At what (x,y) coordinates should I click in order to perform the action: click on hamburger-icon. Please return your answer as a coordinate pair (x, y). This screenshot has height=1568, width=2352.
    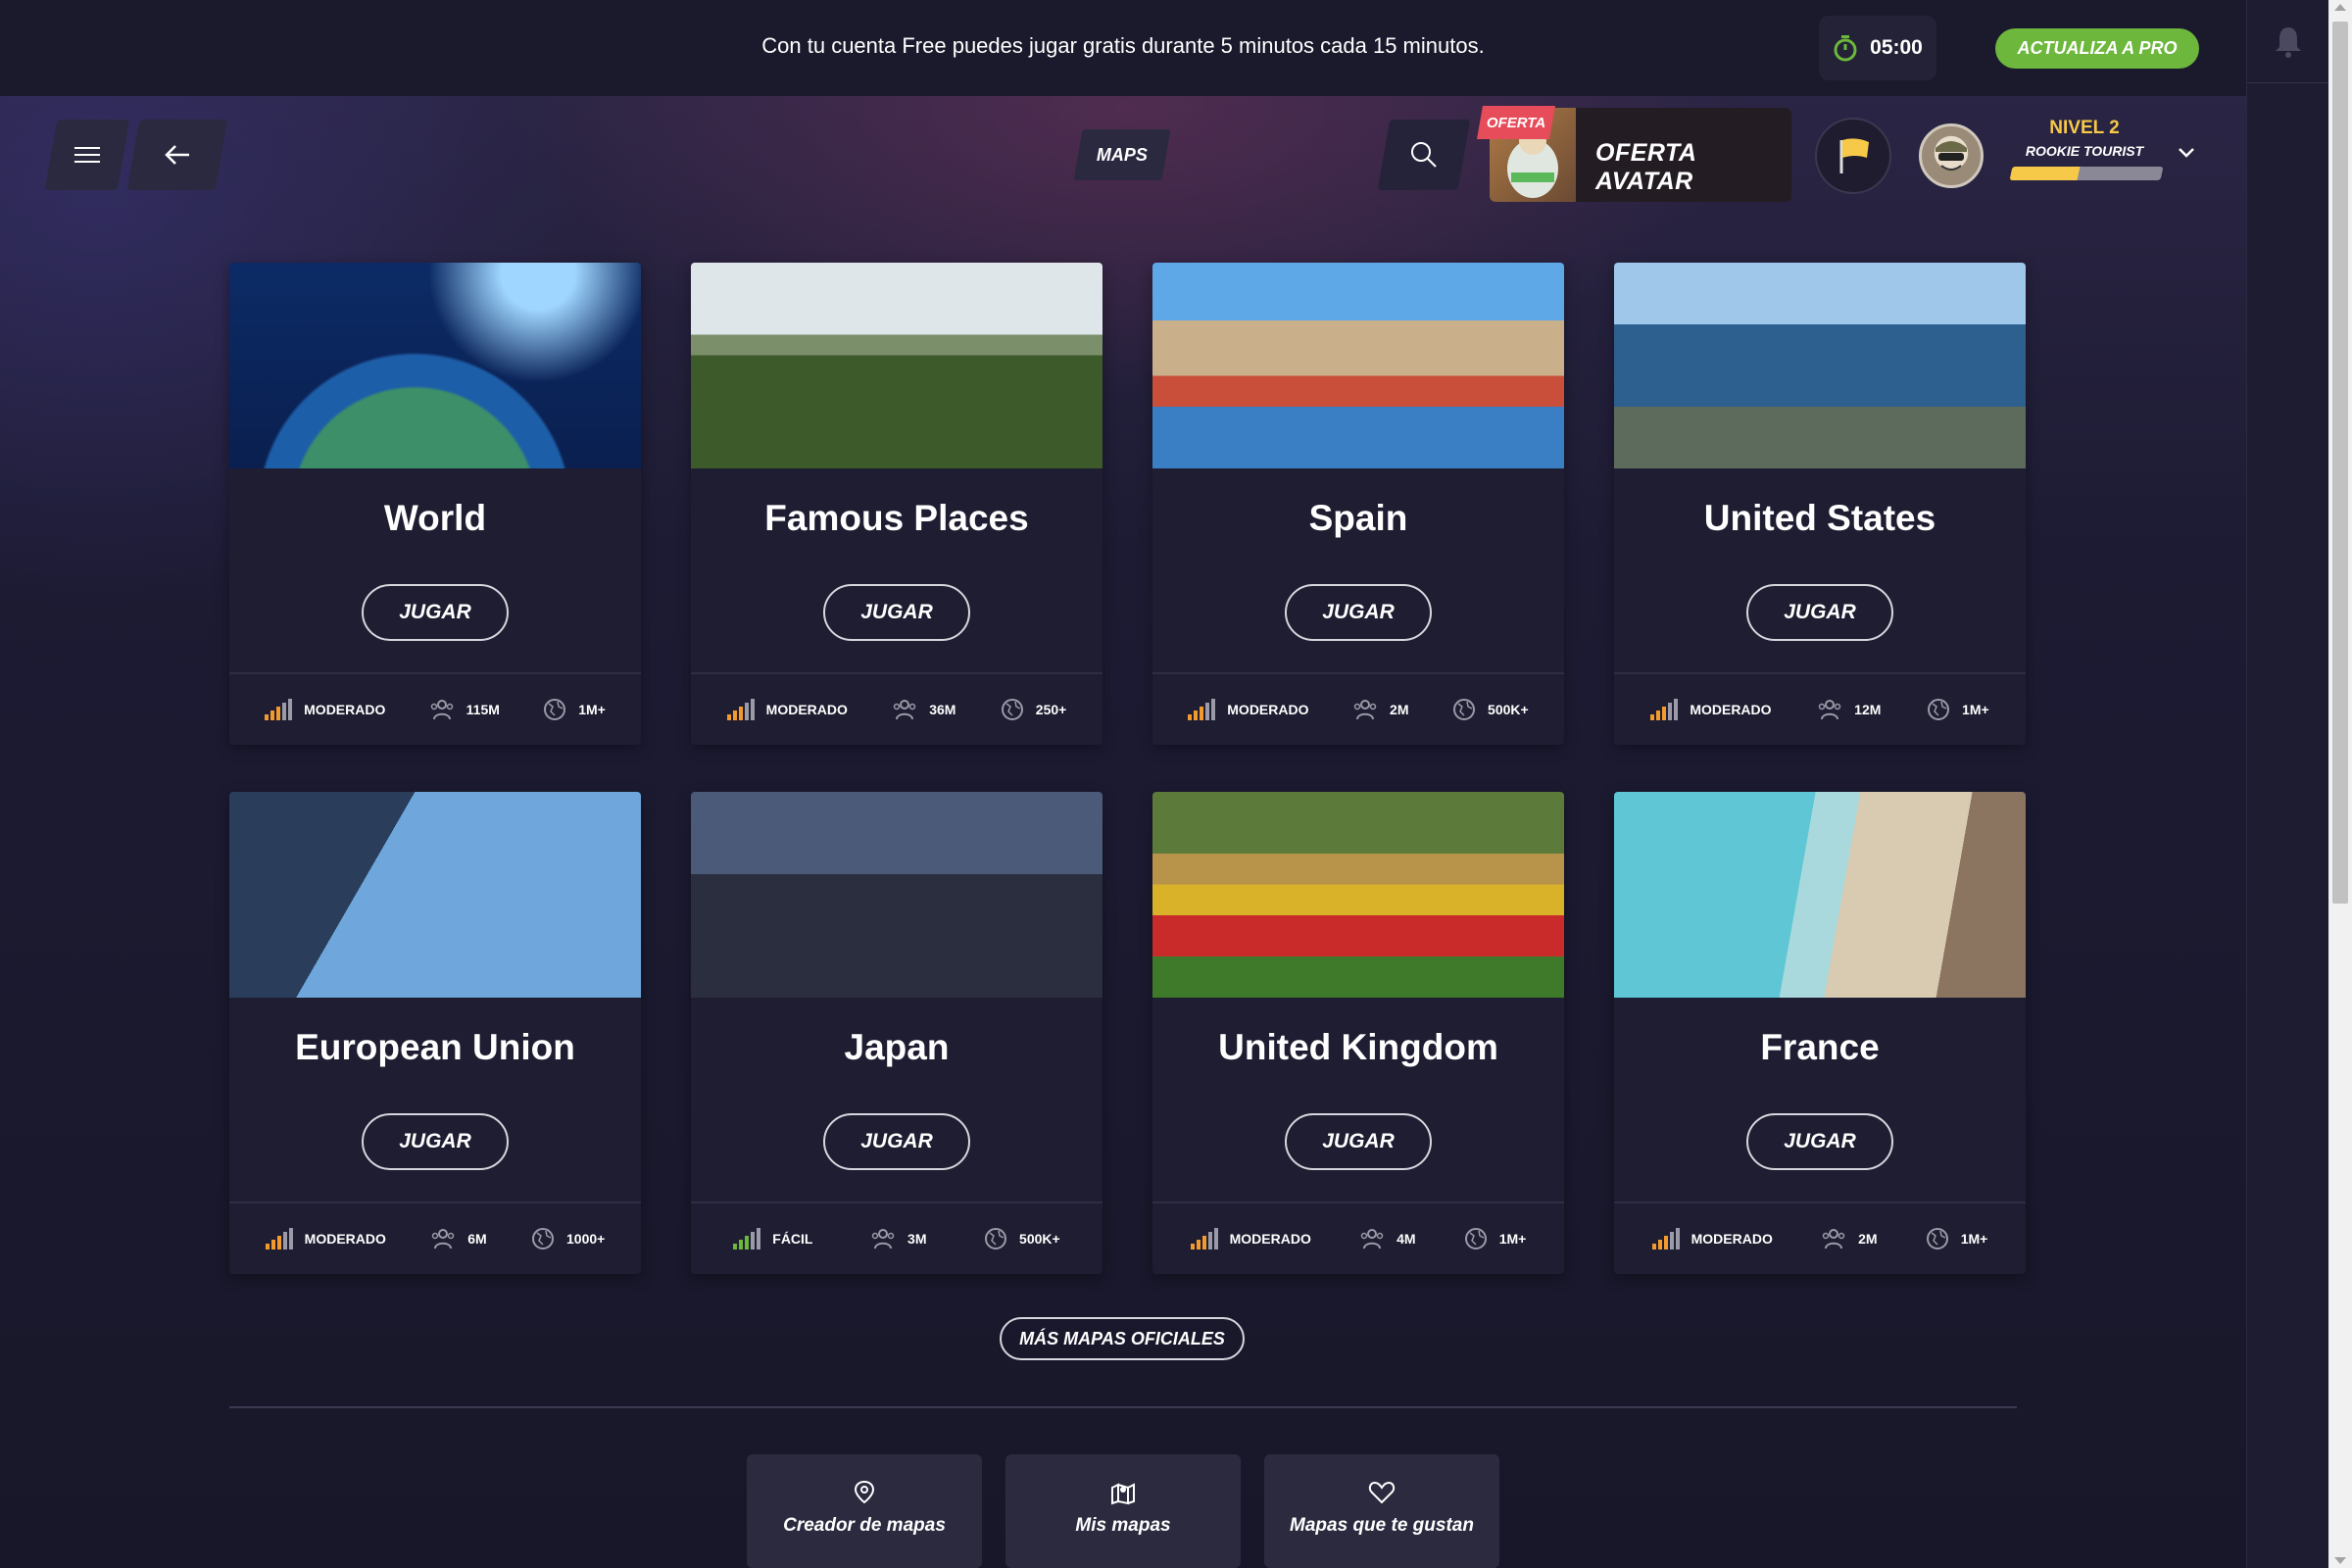
    Looking at the image, I should click on (87, 155).